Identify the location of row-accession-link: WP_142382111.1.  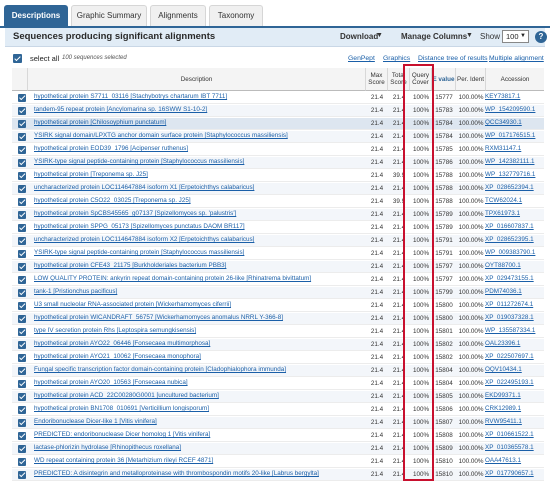
(514, 161).